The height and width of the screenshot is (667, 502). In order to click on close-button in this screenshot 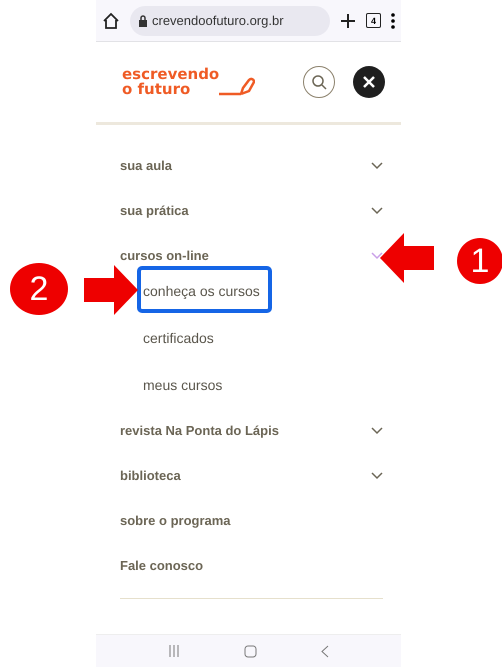, I will do `click(369, 82)`.